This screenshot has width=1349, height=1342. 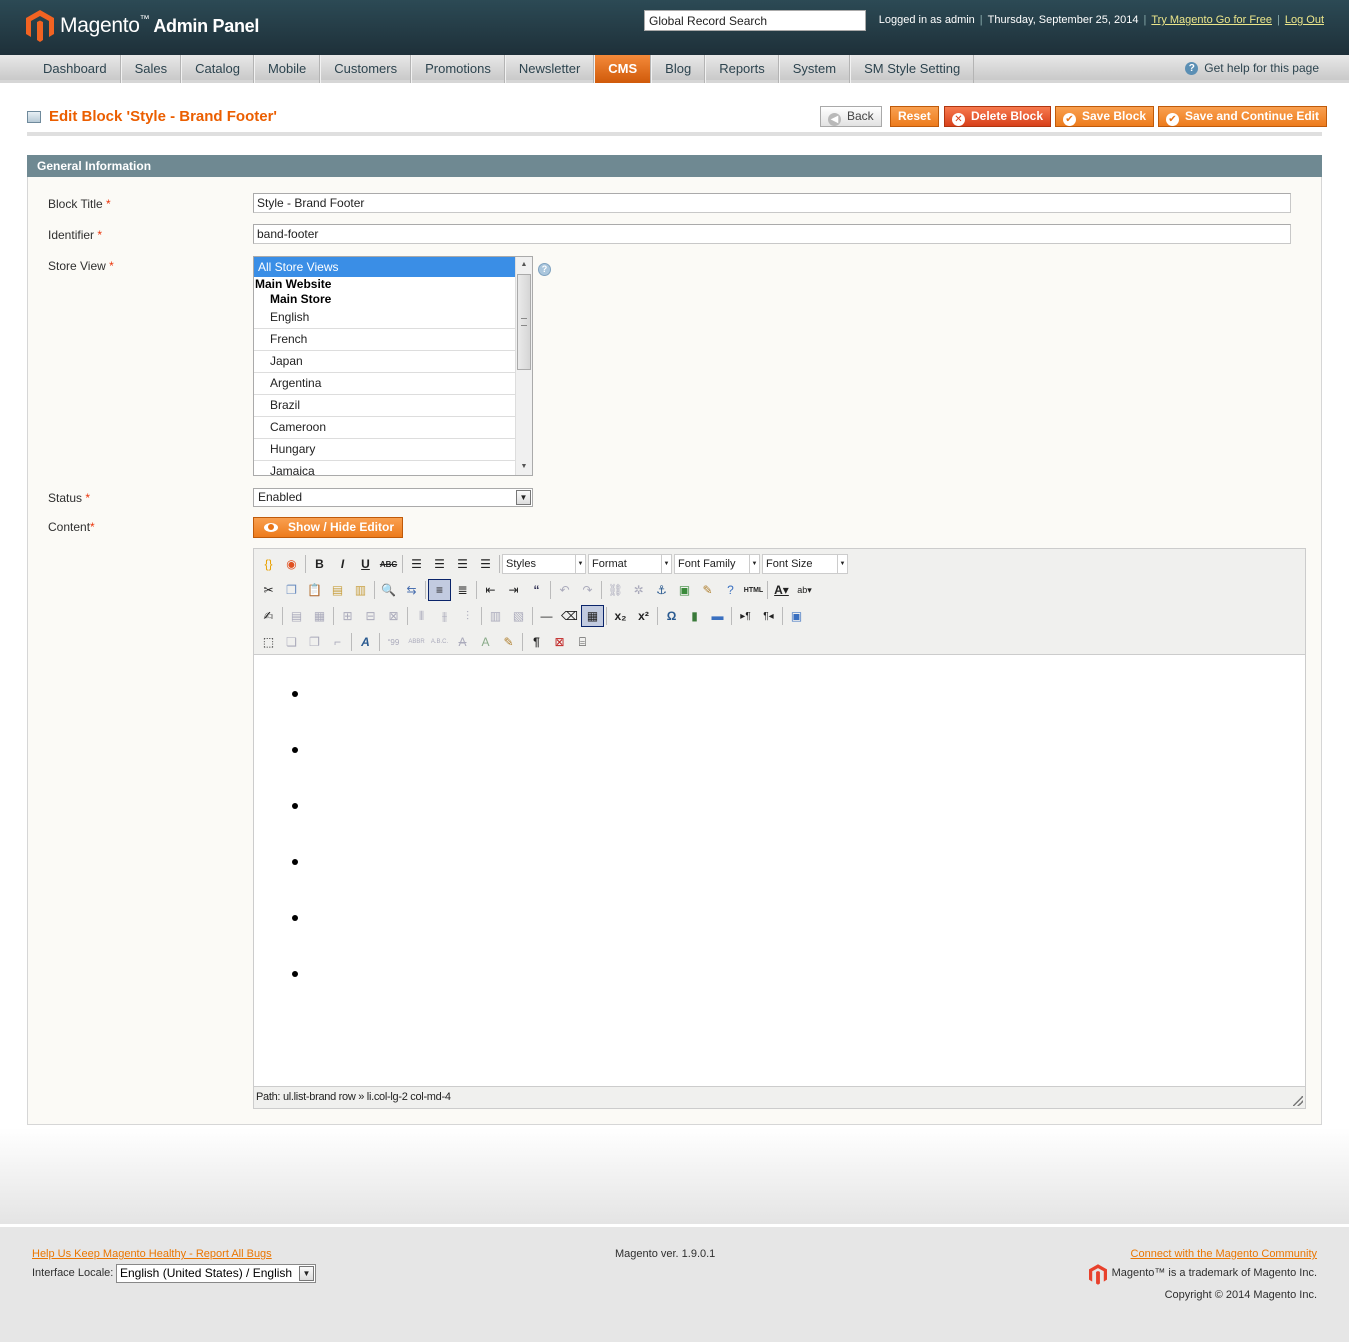 I want to click on insert-col-after-icon: ⫵, so click(x=444, y=616).